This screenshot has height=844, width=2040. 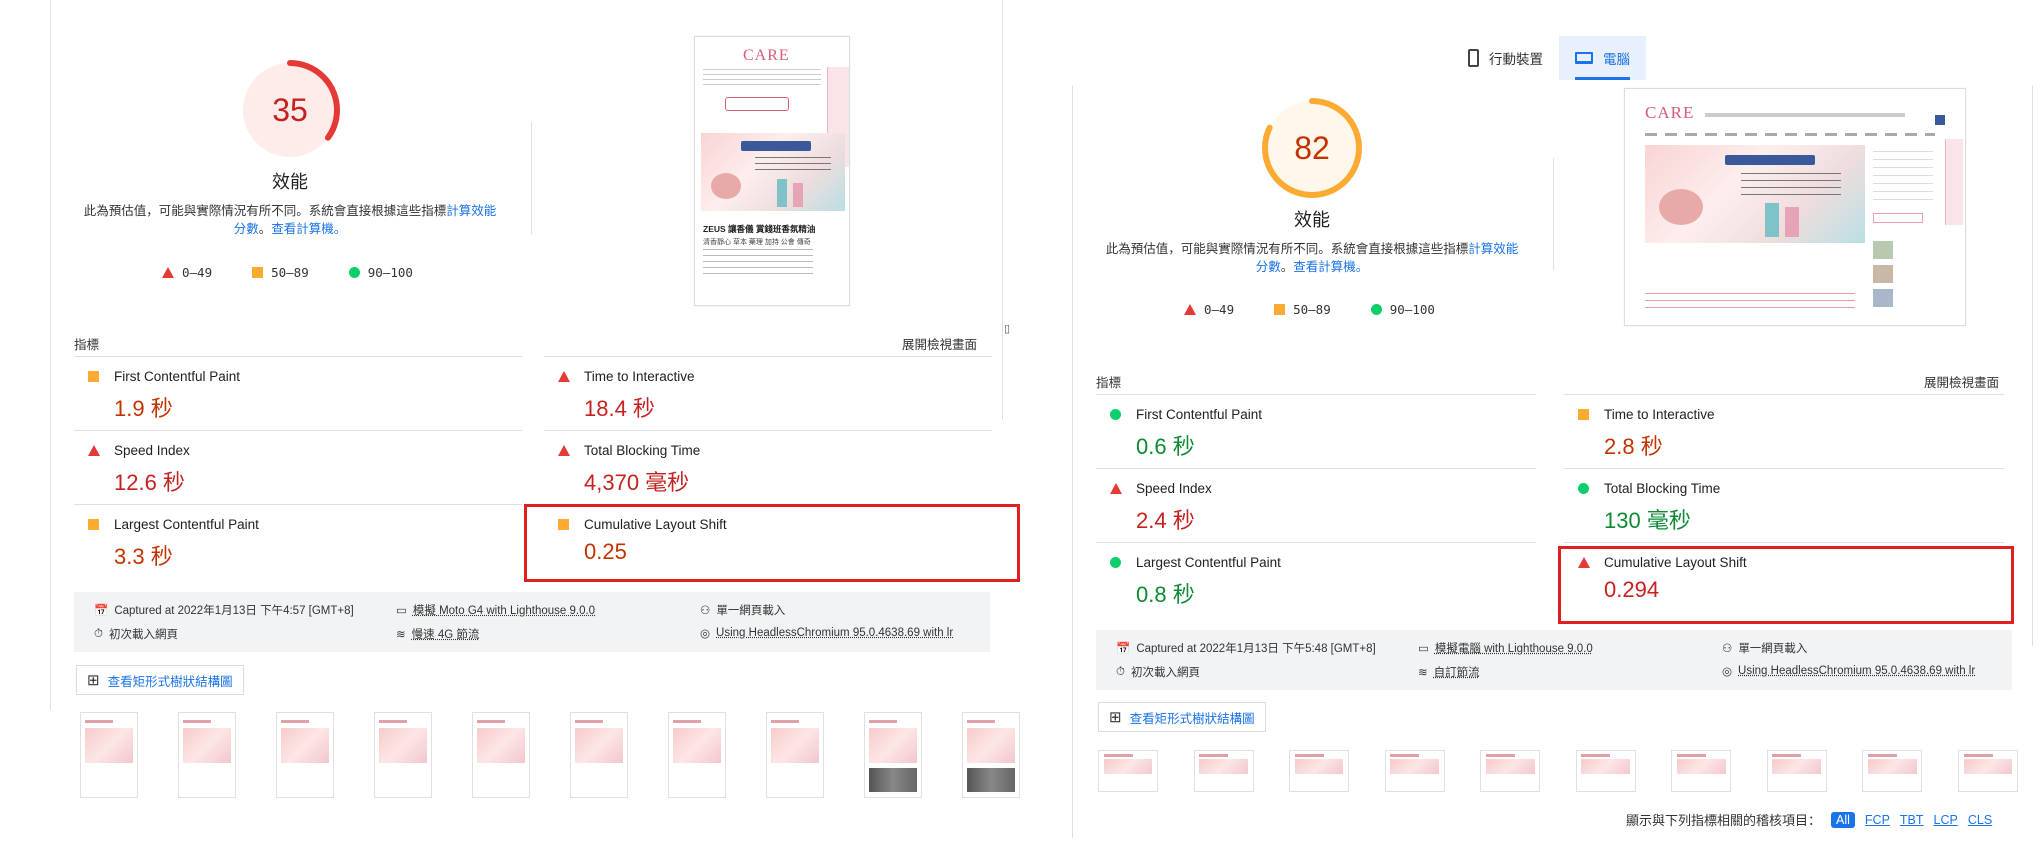 I want to click on left-treemap-button: ⊞ 查看矩形式樹狀結構圖, so click(x=160, y=680).